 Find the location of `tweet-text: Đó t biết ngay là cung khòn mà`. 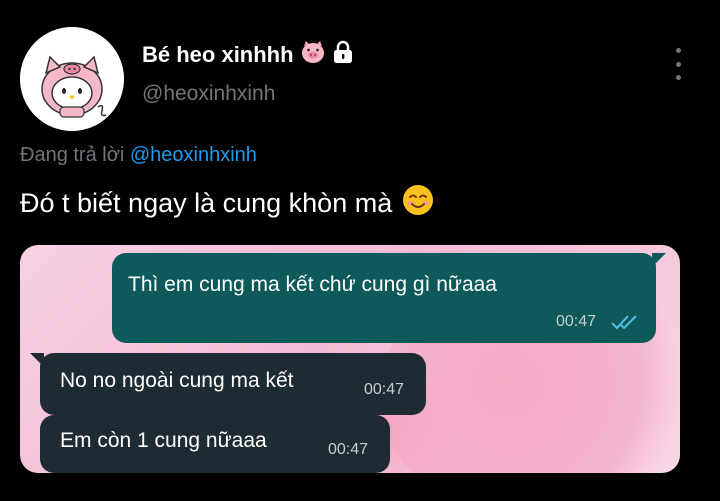

tweet-text: Đó t biết ngay là cung khòn mà is located at coordinates (227, 203).